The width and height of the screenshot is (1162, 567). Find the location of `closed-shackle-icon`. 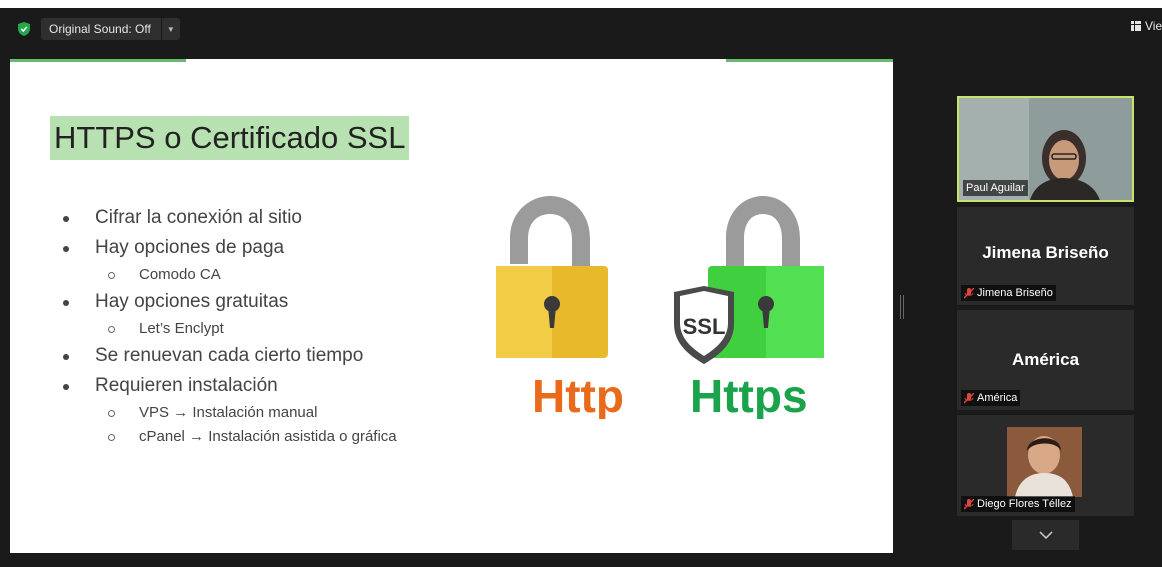

closed-shackle-icon is located at coordinates (763, 231).